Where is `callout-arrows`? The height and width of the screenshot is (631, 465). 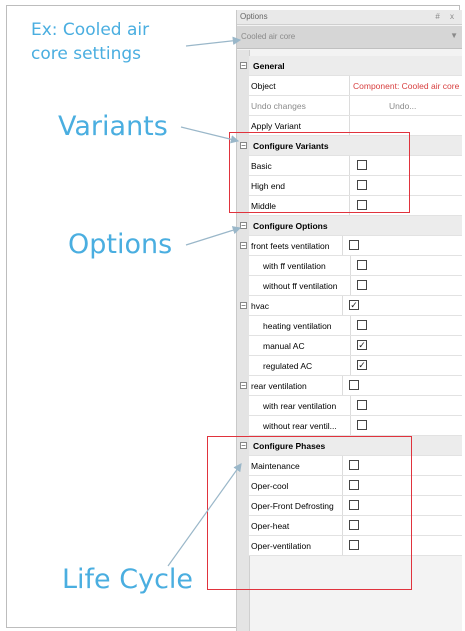
callout-arrows is located at coordinates (204, 301).